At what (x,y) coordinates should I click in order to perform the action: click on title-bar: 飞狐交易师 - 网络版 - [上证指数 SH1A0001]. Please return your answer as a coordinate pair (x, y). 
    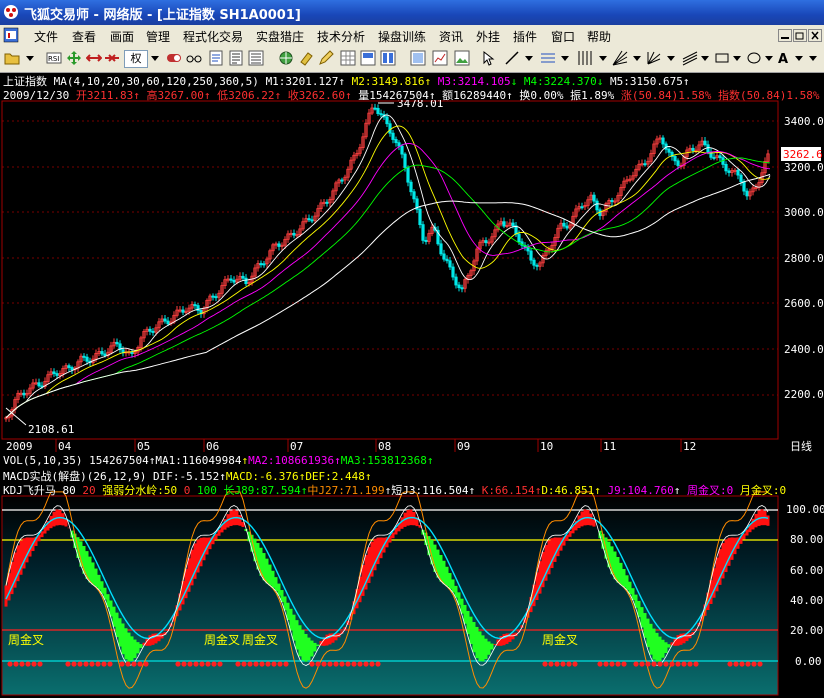
    Looking at the image, I should click on (412, 12).